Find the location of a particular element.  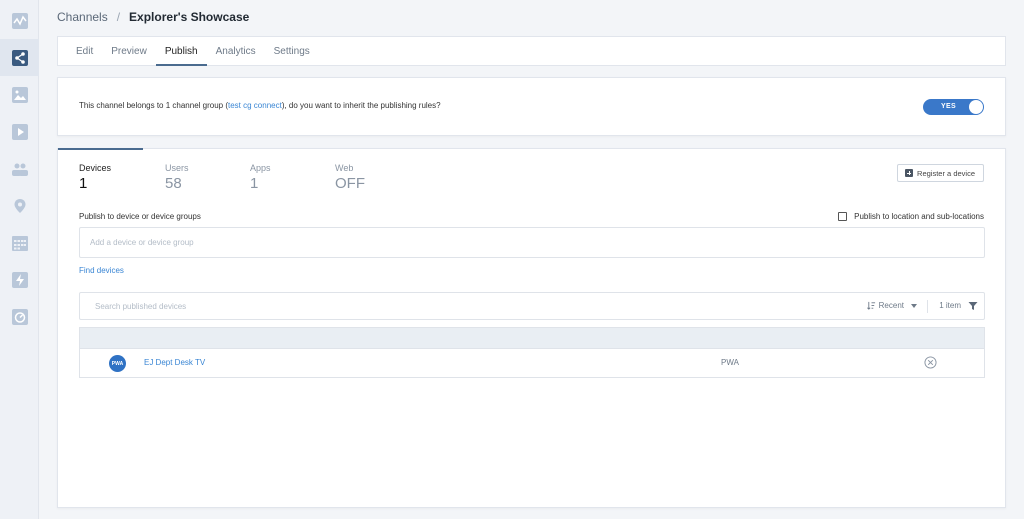

inherit-rules-toggle: YES is located at coordinates (953, 107).